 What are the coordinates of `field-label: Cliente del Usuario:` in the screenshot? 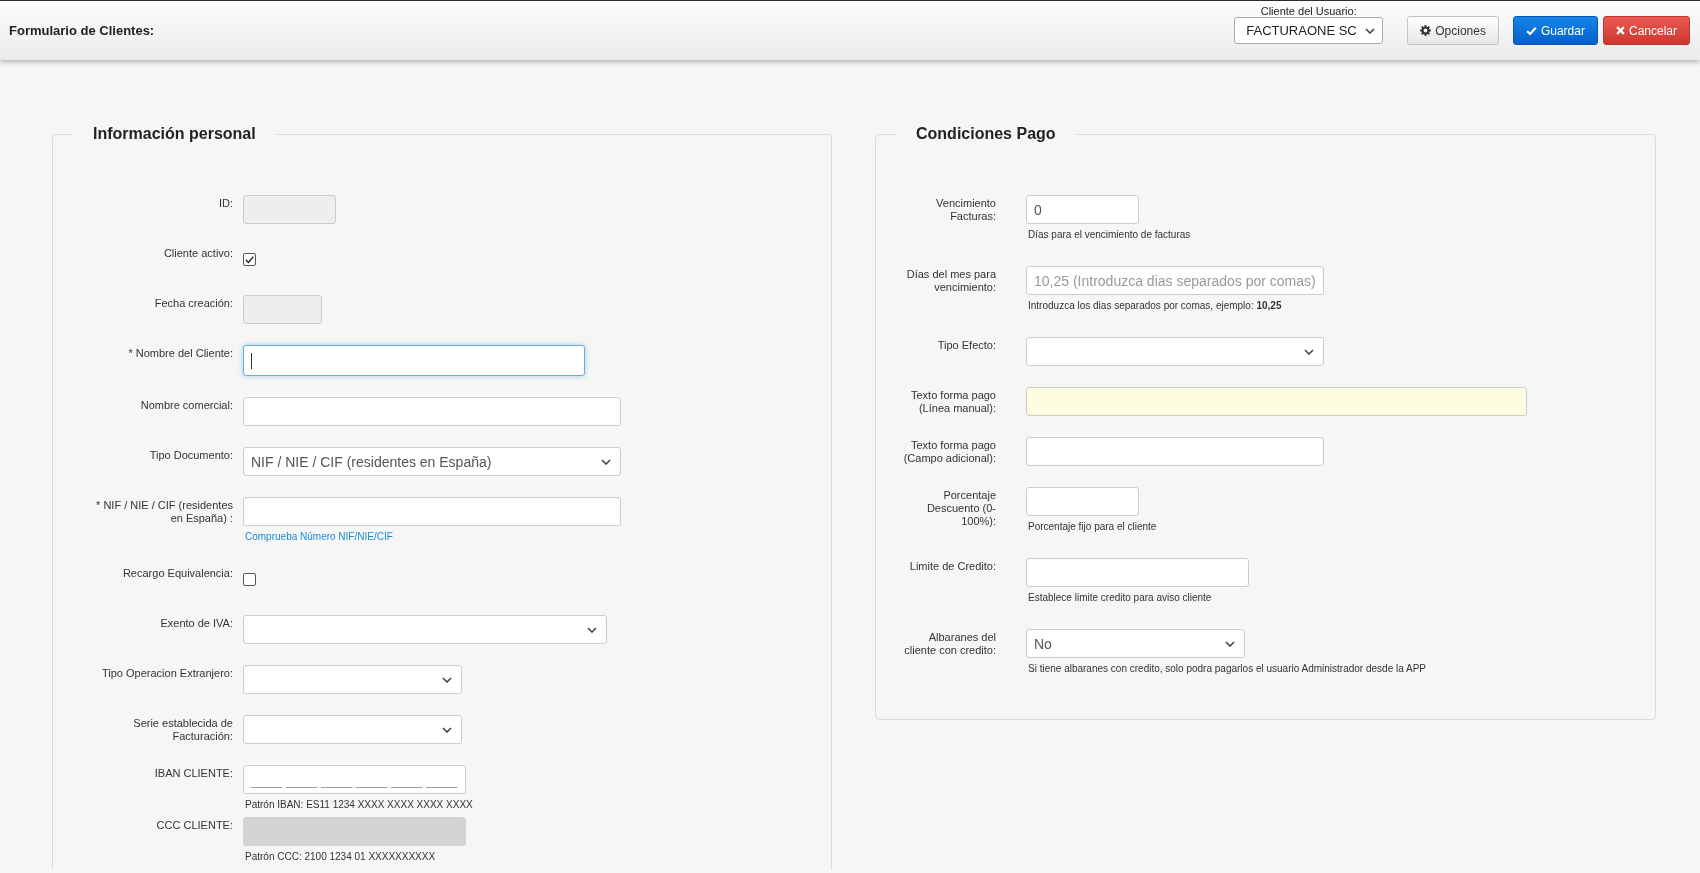 It's located at (1308, 11).